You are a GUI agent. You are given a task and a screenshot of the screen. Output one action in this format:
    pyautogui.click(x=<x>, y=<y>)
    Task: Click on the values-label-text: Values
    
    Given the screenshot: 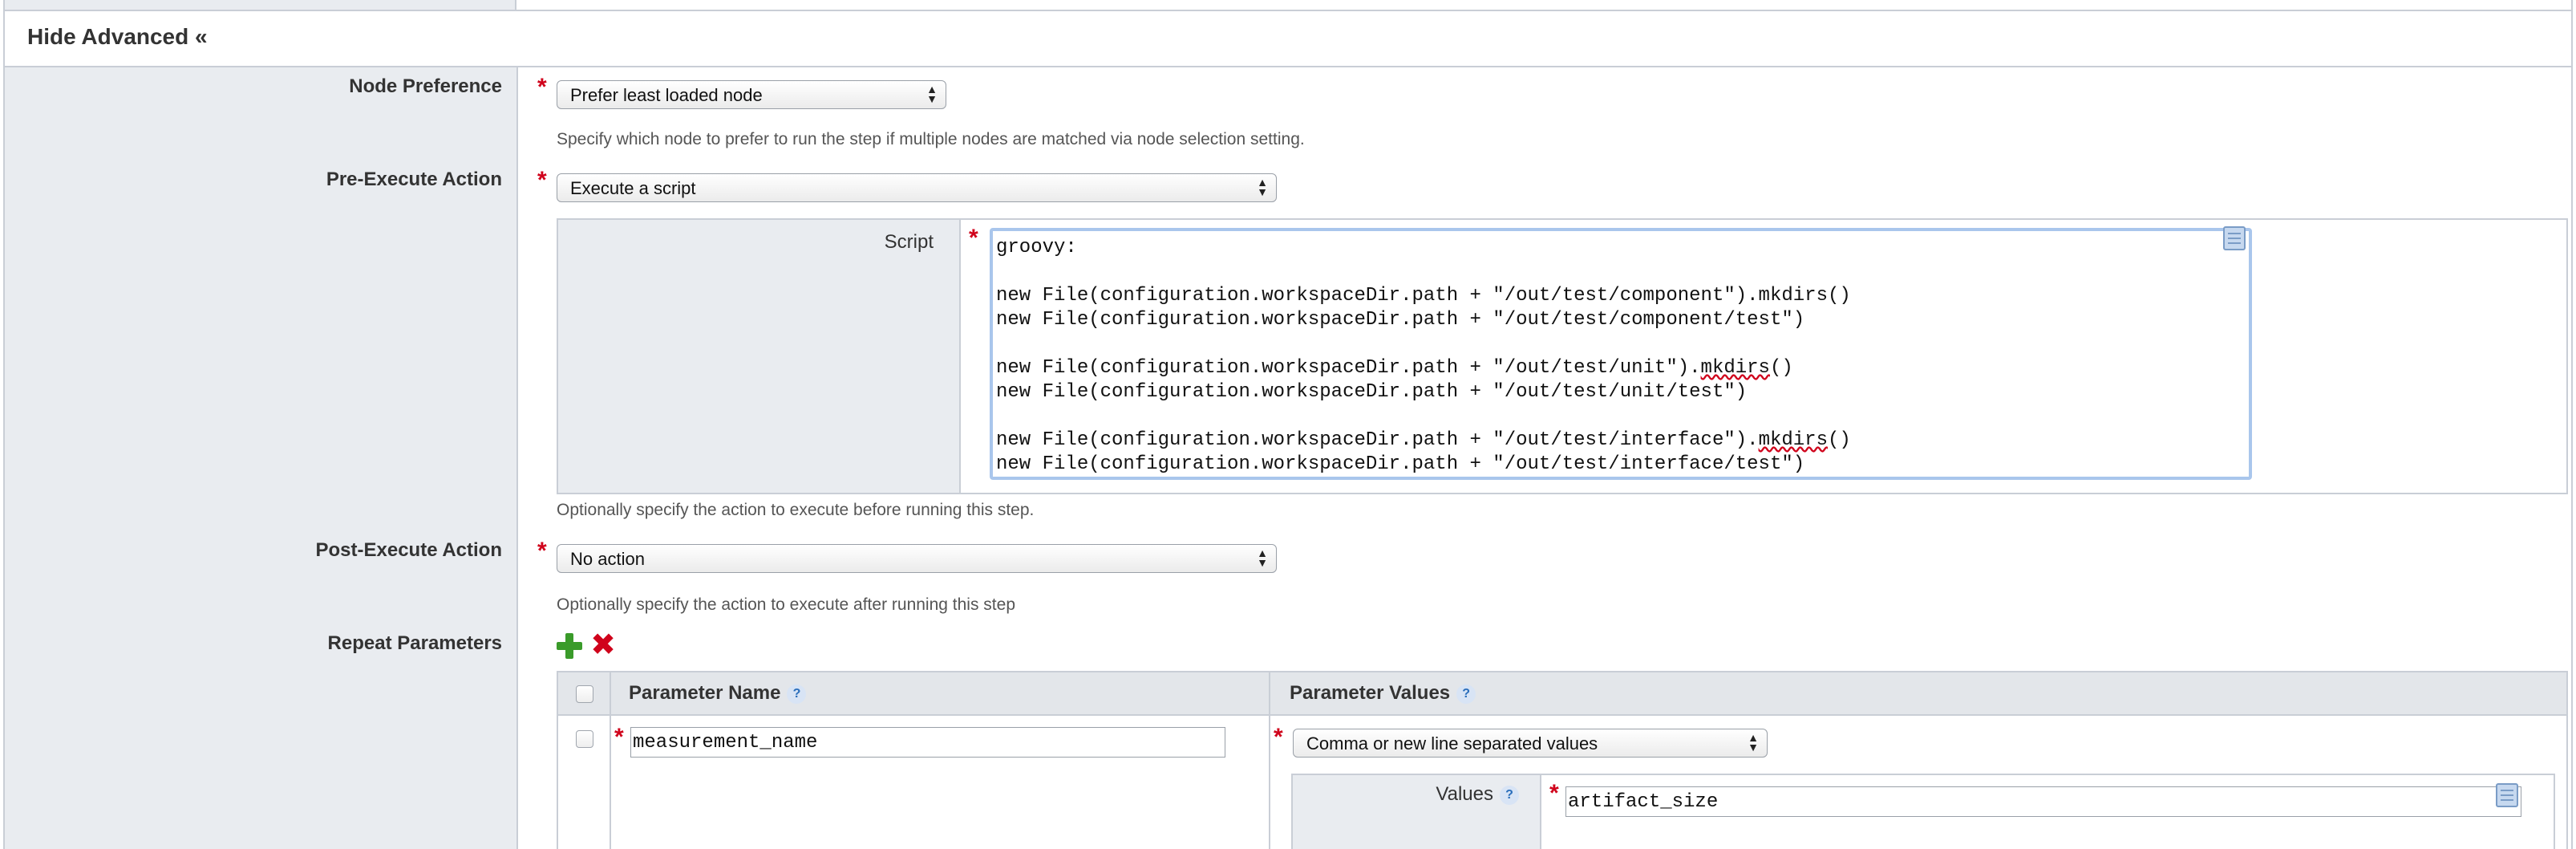 What is the action you would take?
    pyautogui.click(x=1464, y=794)
    